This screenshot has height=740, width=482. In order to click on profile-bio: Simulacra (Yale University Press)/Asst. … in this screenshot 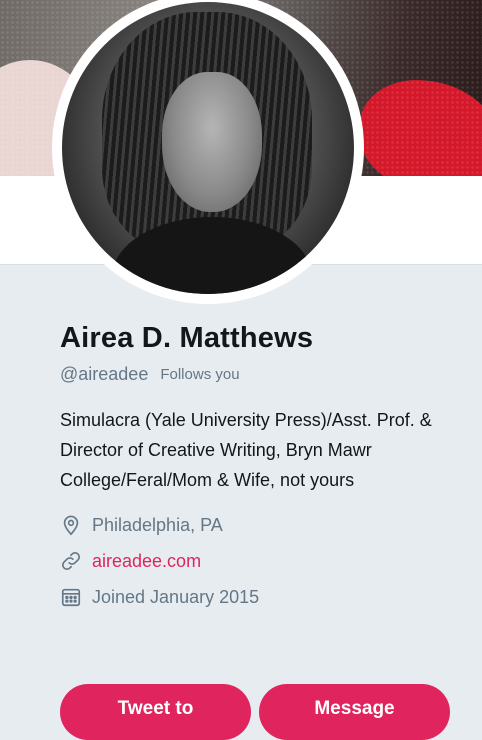, I will do `click(246, 450)`.